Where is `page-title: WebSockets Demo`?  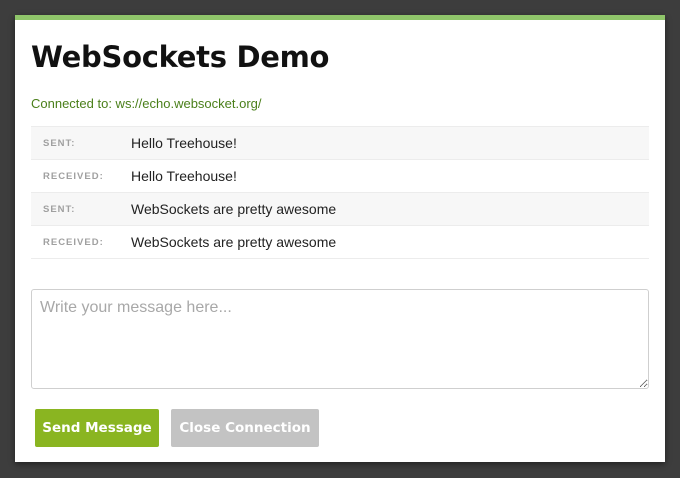
page-title: WebSockets Demo is located at coordinates (180, 57).